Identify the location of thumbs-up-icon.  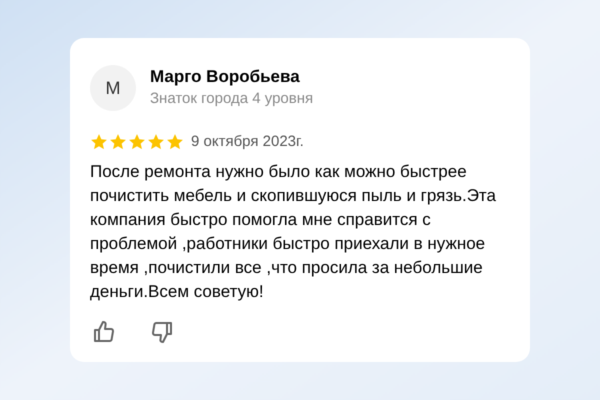
(104, 332).